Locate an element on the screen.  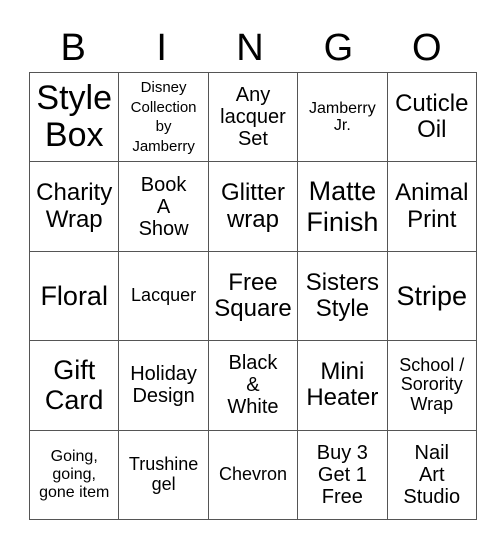
free-square-cell: Free Square is located at coordinates (253, 296).